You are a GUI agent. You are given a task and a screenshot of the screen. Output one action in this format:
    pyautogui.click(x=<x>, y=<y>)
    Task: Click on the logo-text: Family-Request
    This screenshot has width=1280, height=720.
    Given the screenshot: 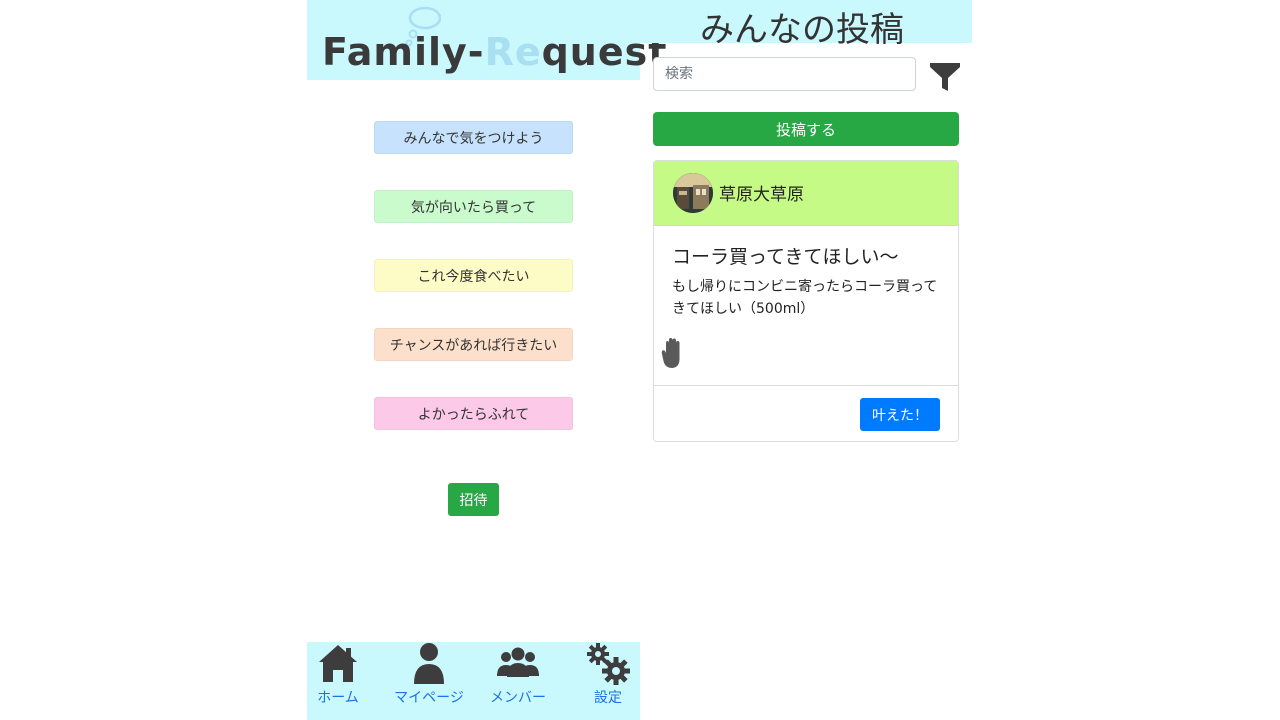 What is the action you would take?
    pyautogui.click(x=494, y=52)
    